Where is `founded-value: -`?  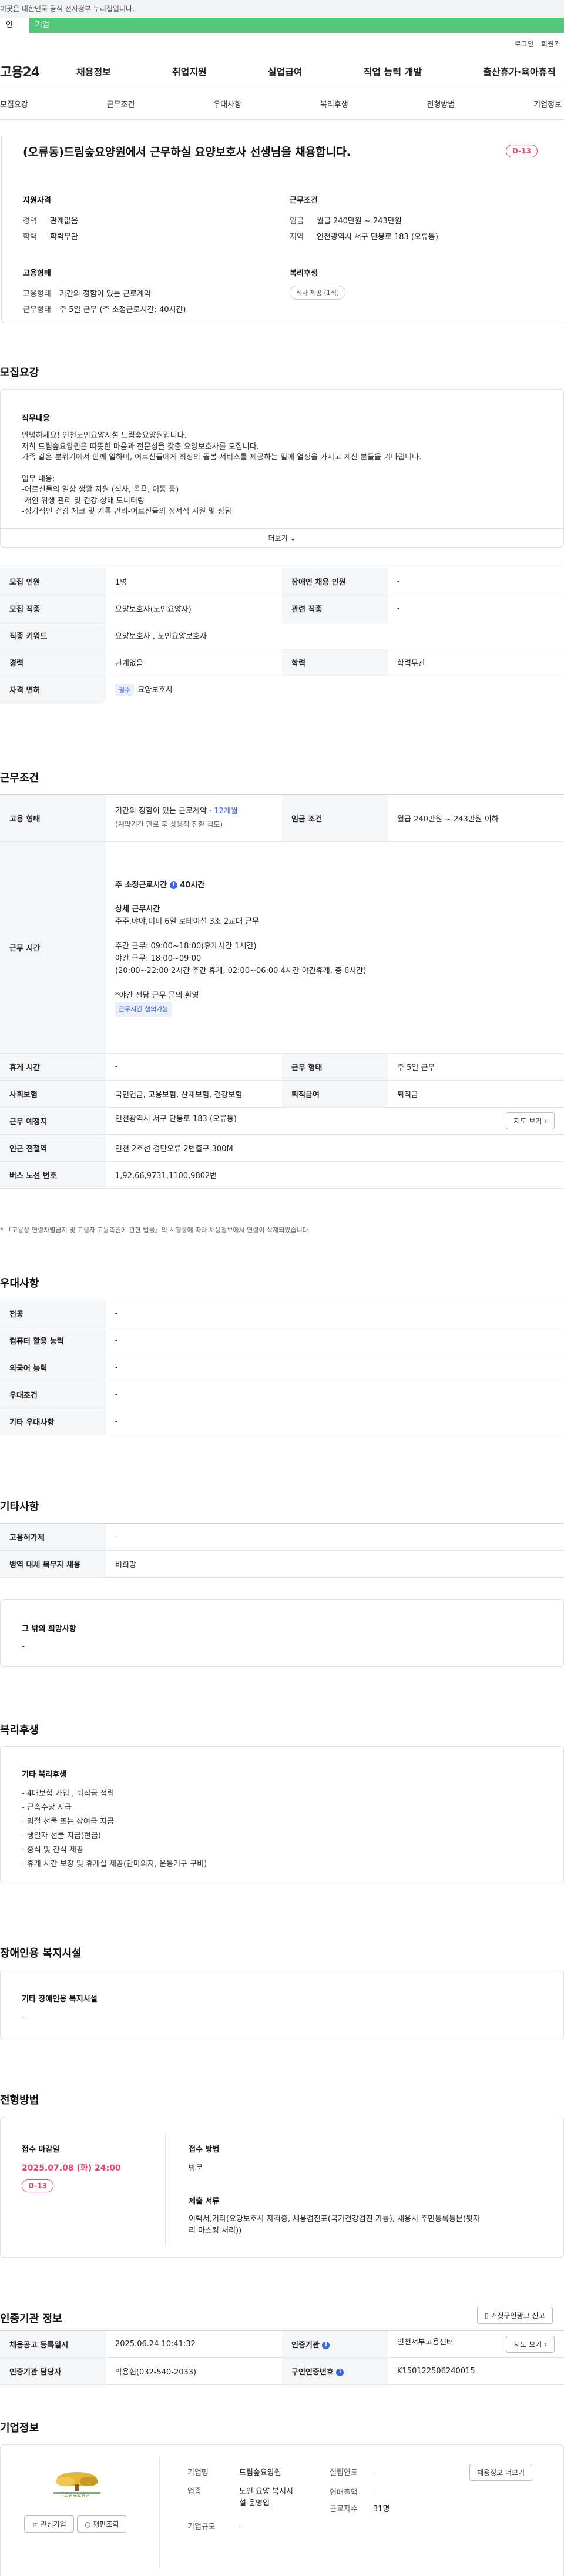
founded-value: - is located at coordinates (375, 2472).